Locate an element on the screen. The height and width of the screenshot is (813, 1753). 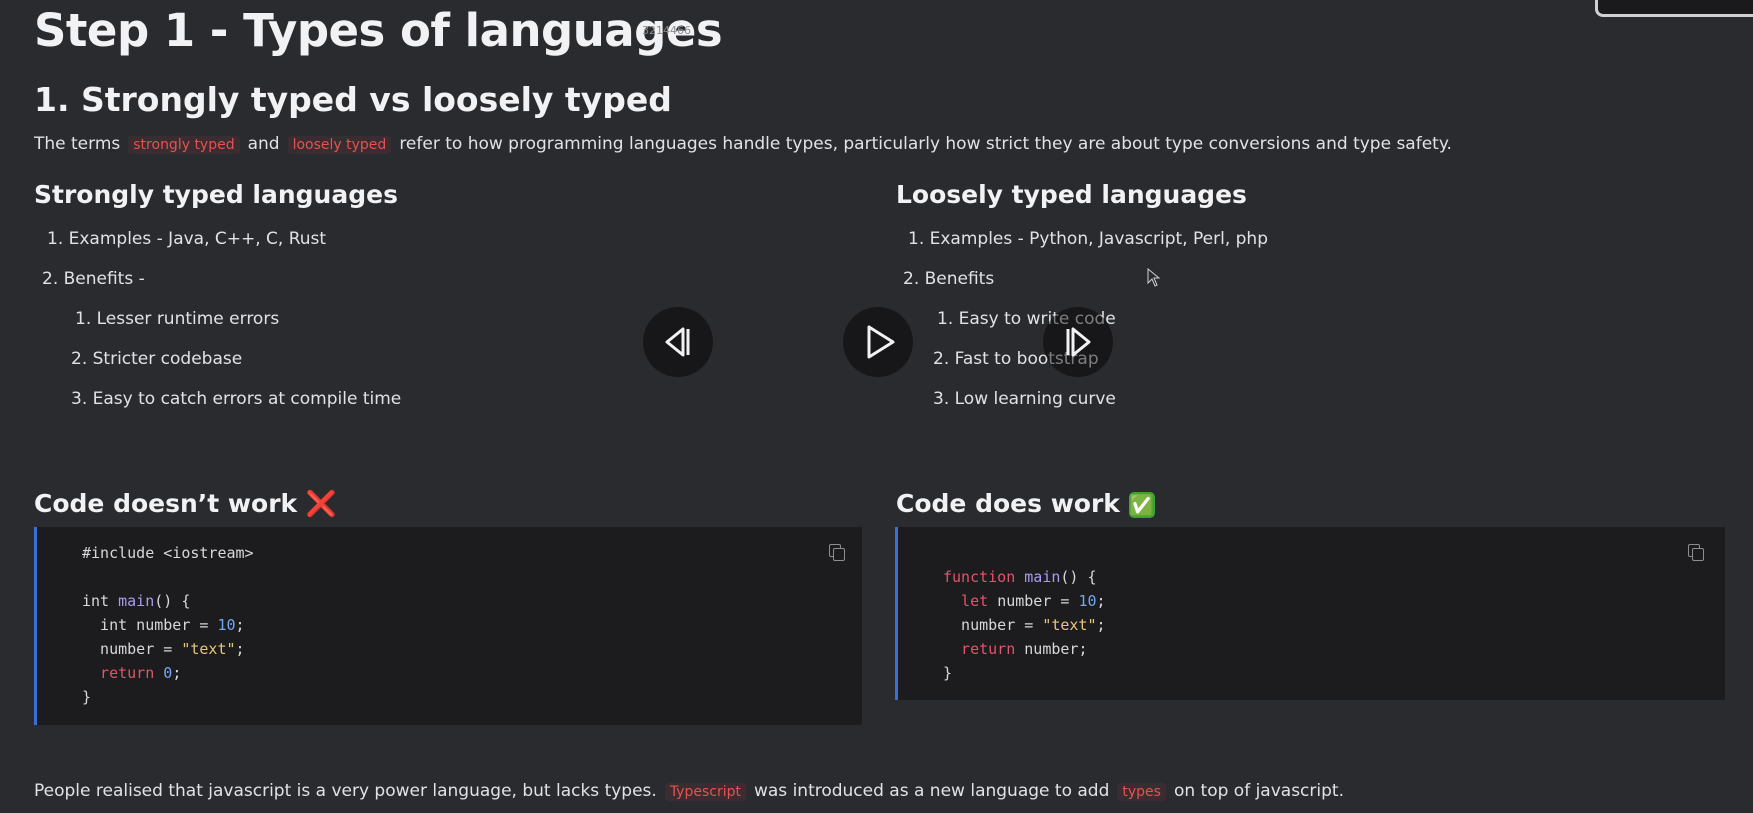
code-line: function main() { is located at coordinates (1020, 577).